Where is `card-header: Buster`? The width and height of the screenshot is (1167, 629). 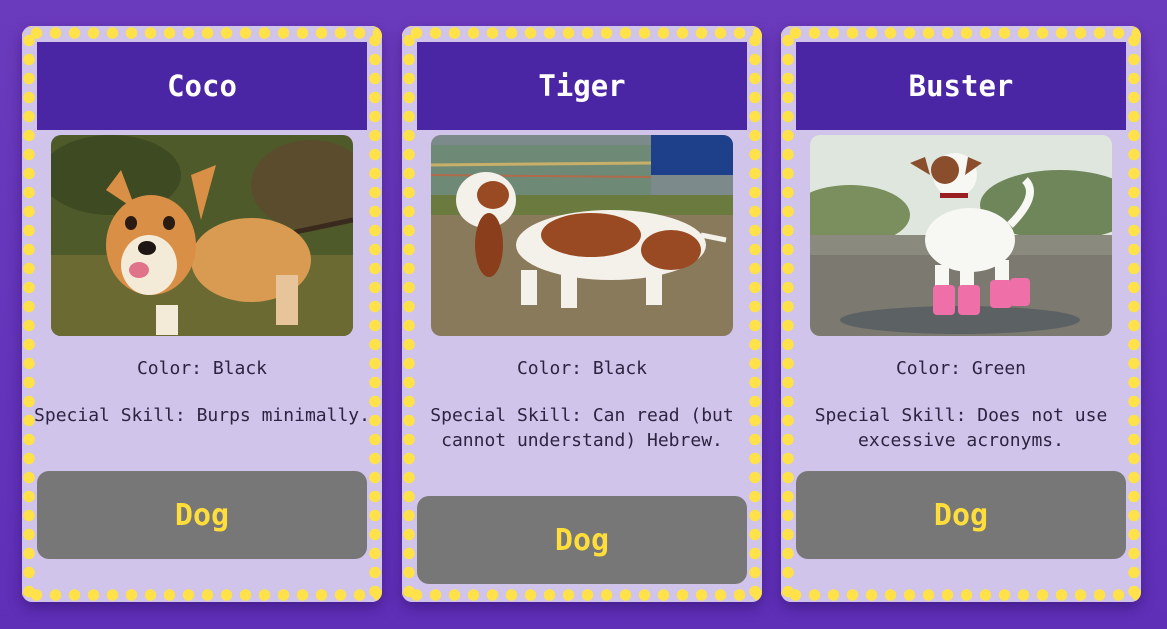 card-header: Buster is located at coordinates (961, 86).